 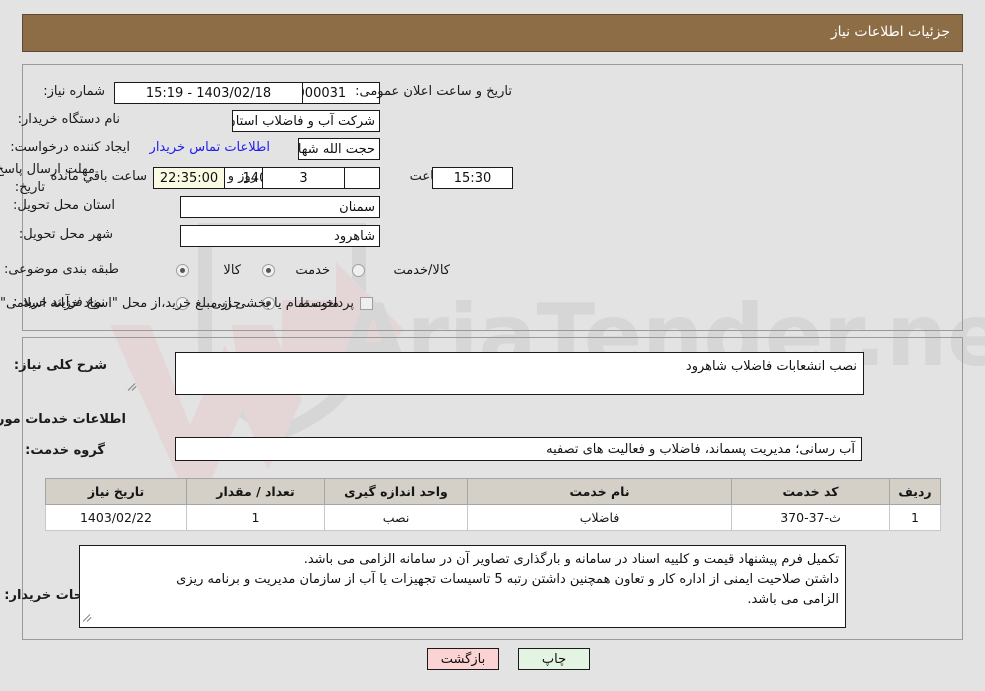 I want to click on remaining-days-value: 3, so click(x=303, y=178).